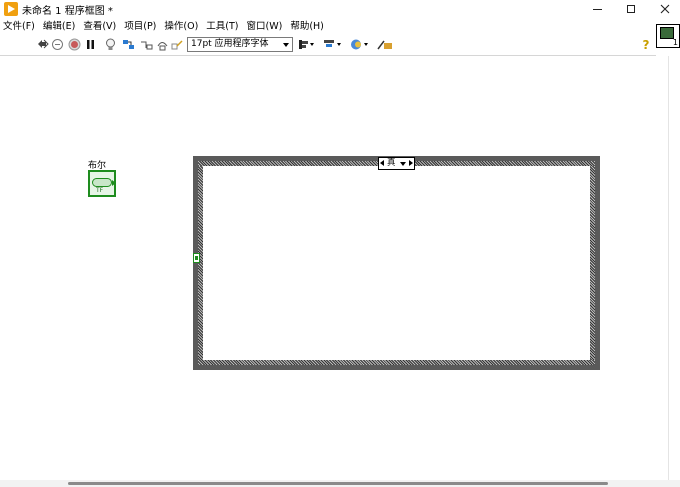 The width and height of the screenshot is (680, 487). What do you see at coordinates (385, 44) in the screenshot?
I see `cleanup-diagram-icon` at bounding box center [385, 44].